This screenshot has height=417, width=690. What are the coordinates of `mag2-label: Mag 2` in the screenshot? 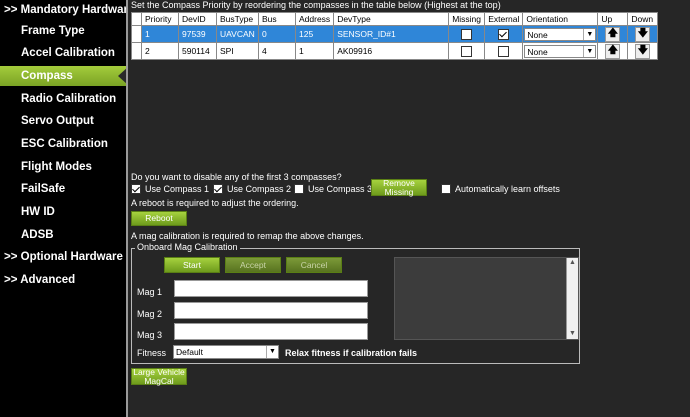 It's located at (150, 314).